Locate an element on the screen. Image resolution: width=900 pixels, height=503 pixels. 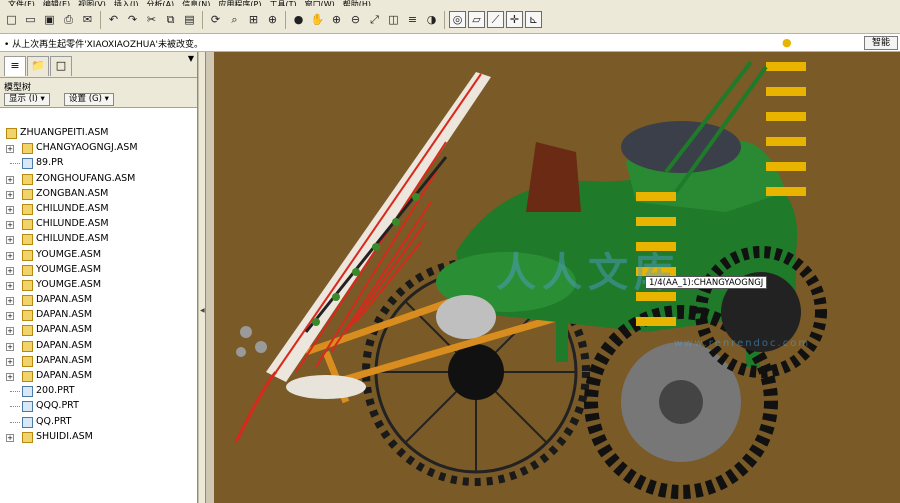
status-message: • 从上次再生起零件'XIAOXIAOZHUA'未被改变。 is located at coordinates (104, 45).